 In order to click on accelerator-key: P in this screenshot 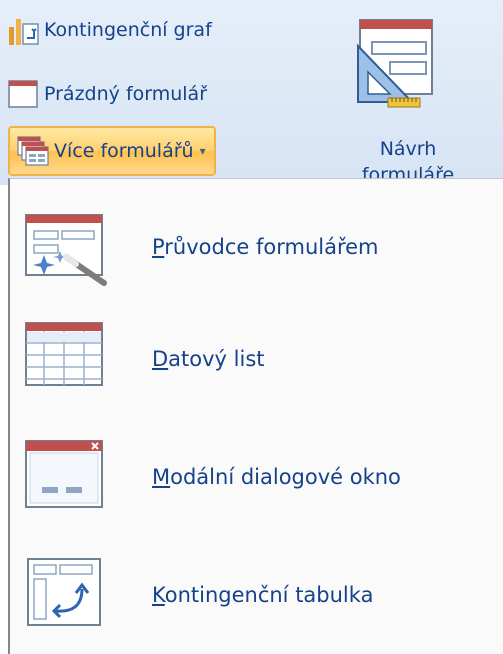, I will do `click(158, 247)`.